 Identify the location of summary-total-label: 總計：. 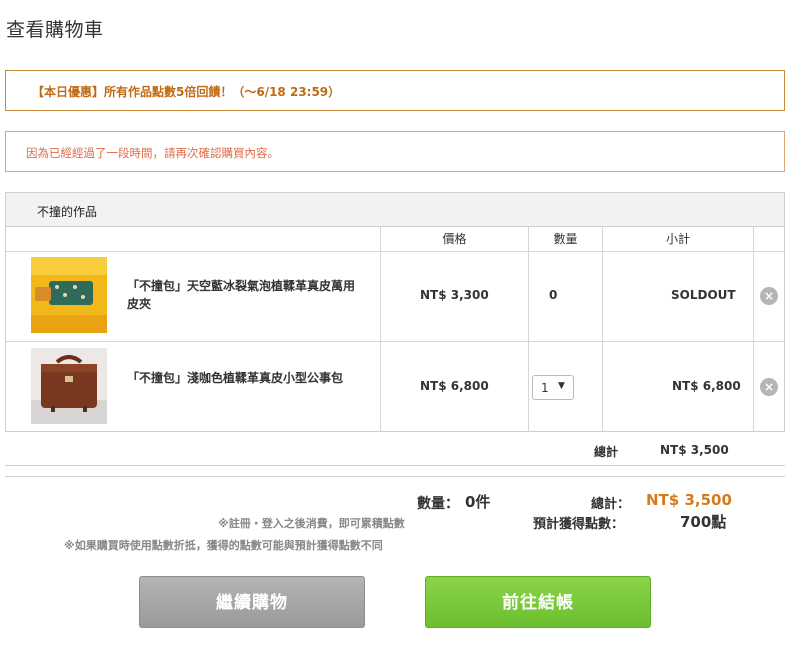
(611, 504).